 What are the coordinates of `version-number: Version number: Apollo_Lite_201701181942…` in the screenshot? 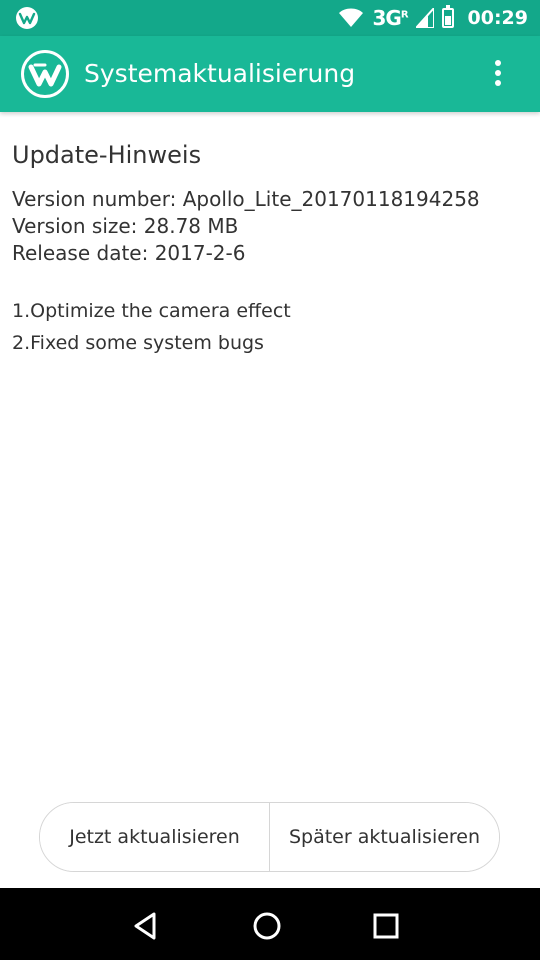 It's located at (246, 199).